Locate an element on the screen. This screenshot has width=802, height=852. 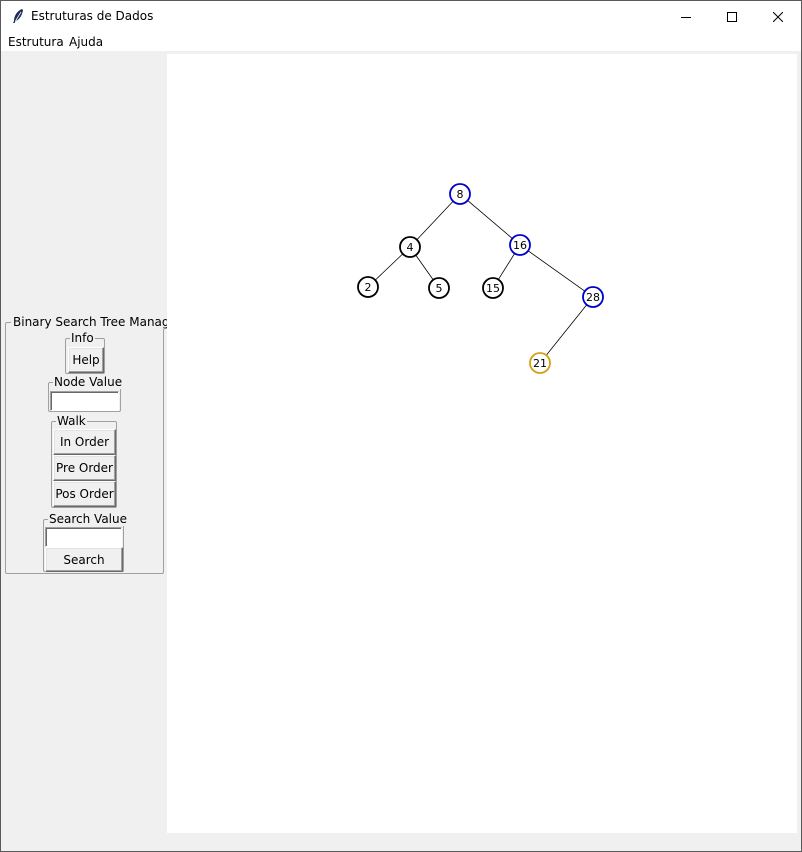
tree-node-label: 8 is located at coordinates (460, 194).